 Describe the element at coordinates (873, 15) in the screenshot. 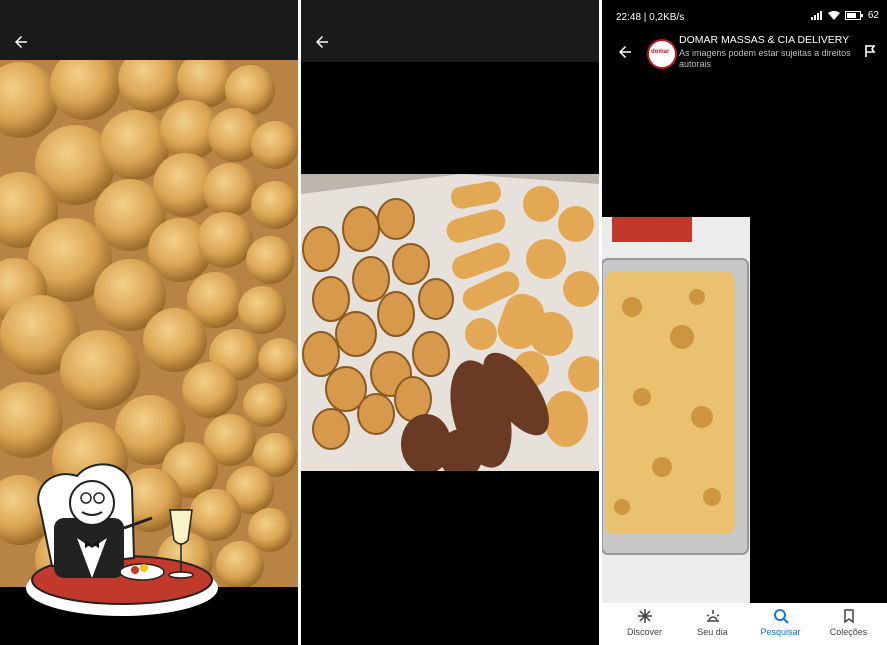

I see `battery-level: 62` at that location.